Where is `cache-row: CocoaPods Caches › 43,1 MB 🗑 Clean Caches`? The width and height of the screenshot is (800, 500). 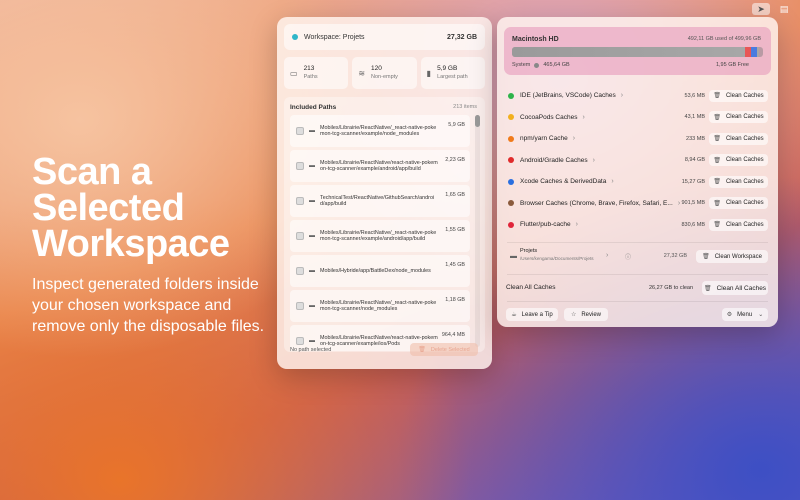 cache-row: CocoaPods Caches › 43,1 MB 🗑 Clean Caches is located at coordinates (637, 118).